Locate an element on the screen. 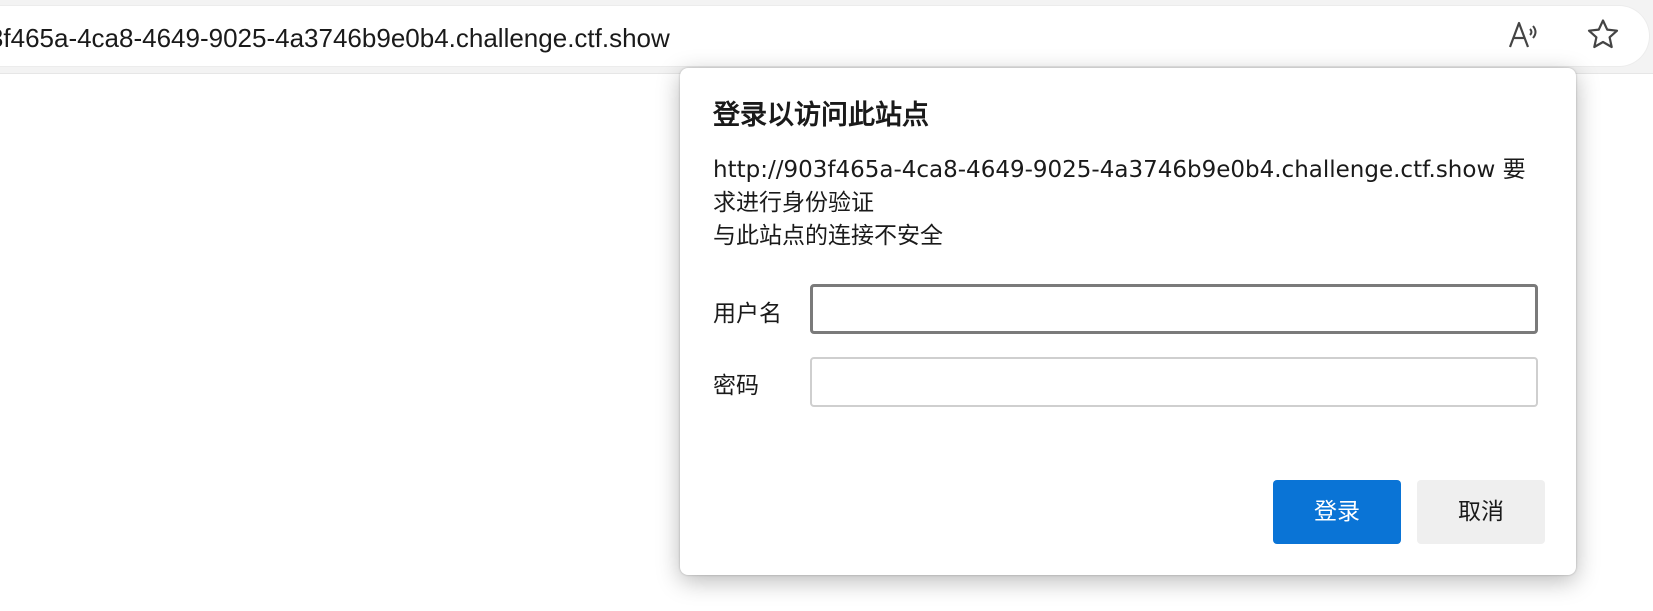 Image resolution: width=1653 pixels, height=611 pixels. login-button: 登录 is located at coordinates (1337, 512).